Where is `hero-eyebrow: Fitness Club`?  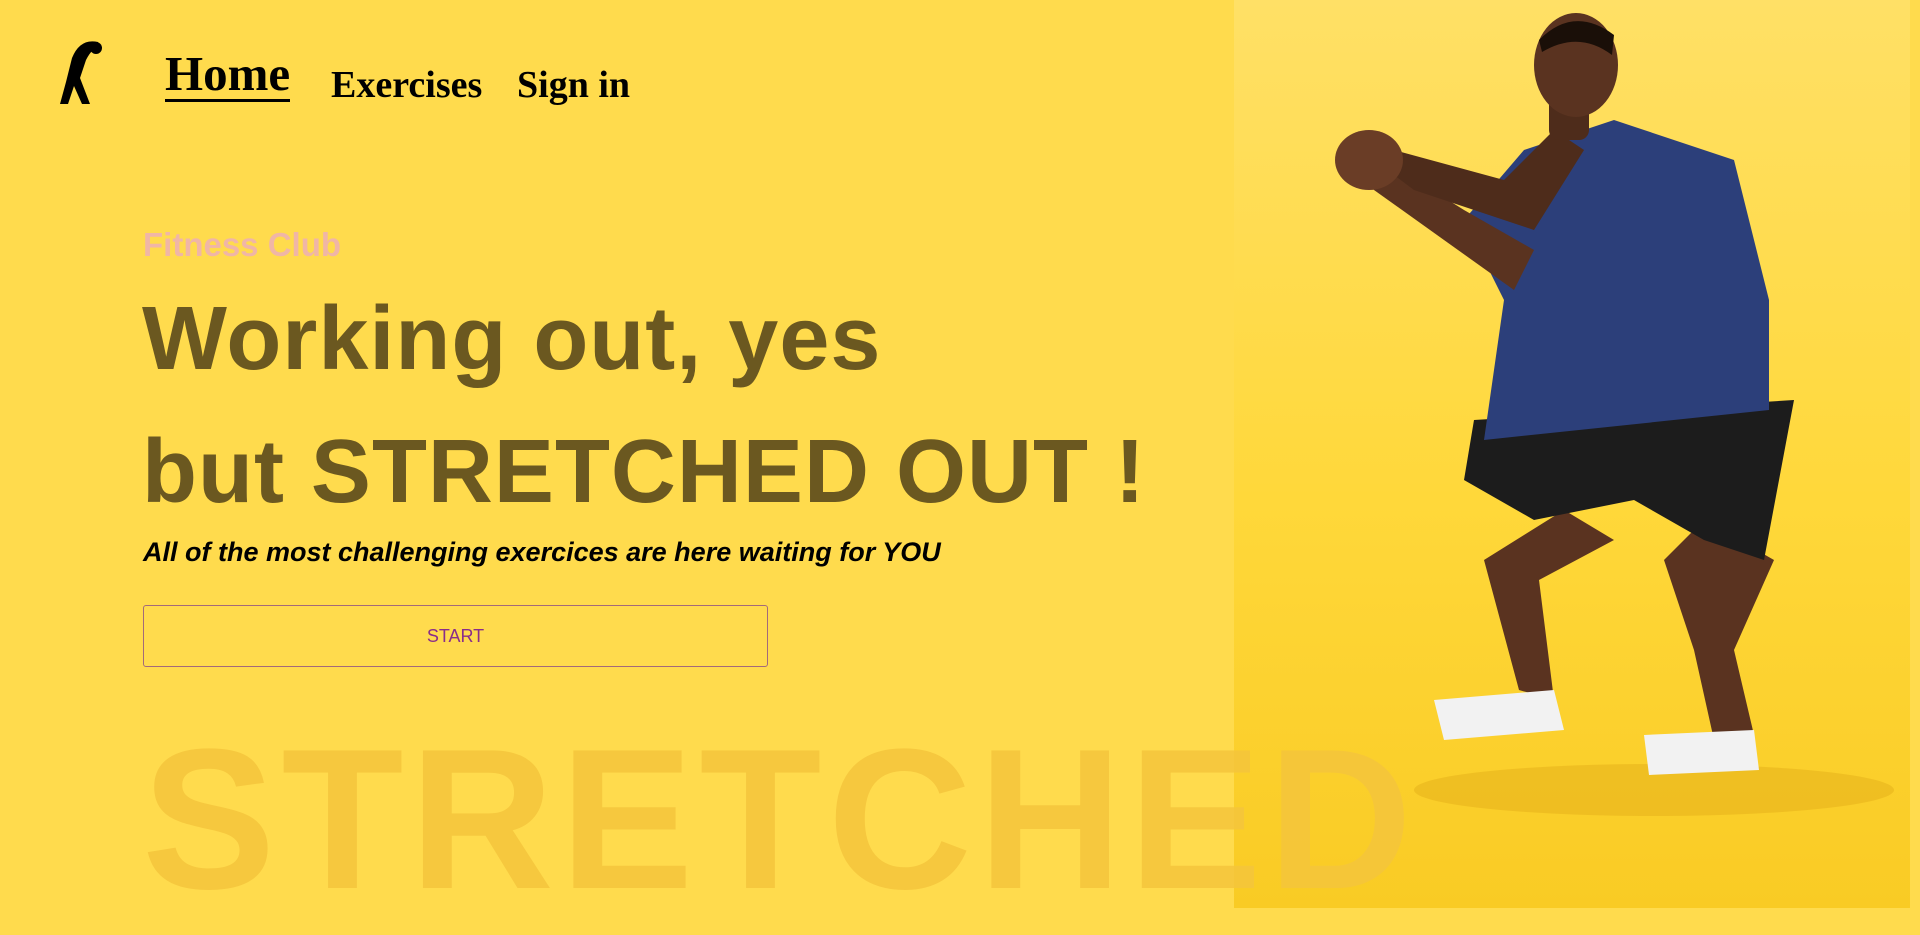
hero-eyebrow: Fitness Club is located at coordinates (242, 244).